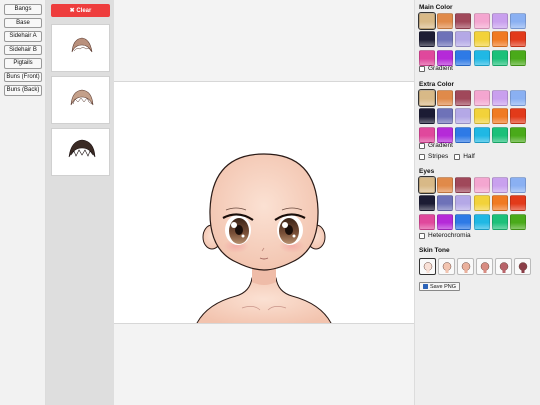  I want to click on category-buns-front-button: Buns (Front), so click(23, 76).